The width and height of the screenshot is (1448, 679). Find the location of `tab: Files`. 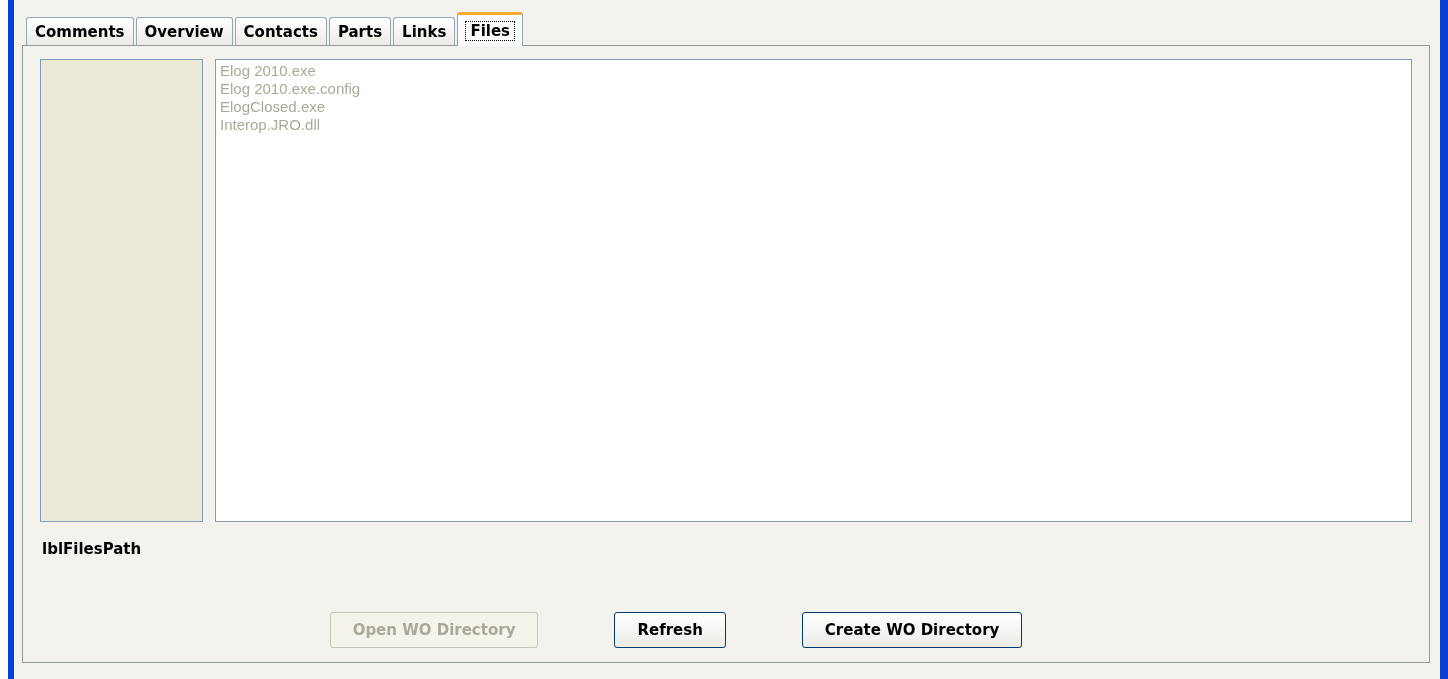

tab: Files is located at coordinates (490, 29).